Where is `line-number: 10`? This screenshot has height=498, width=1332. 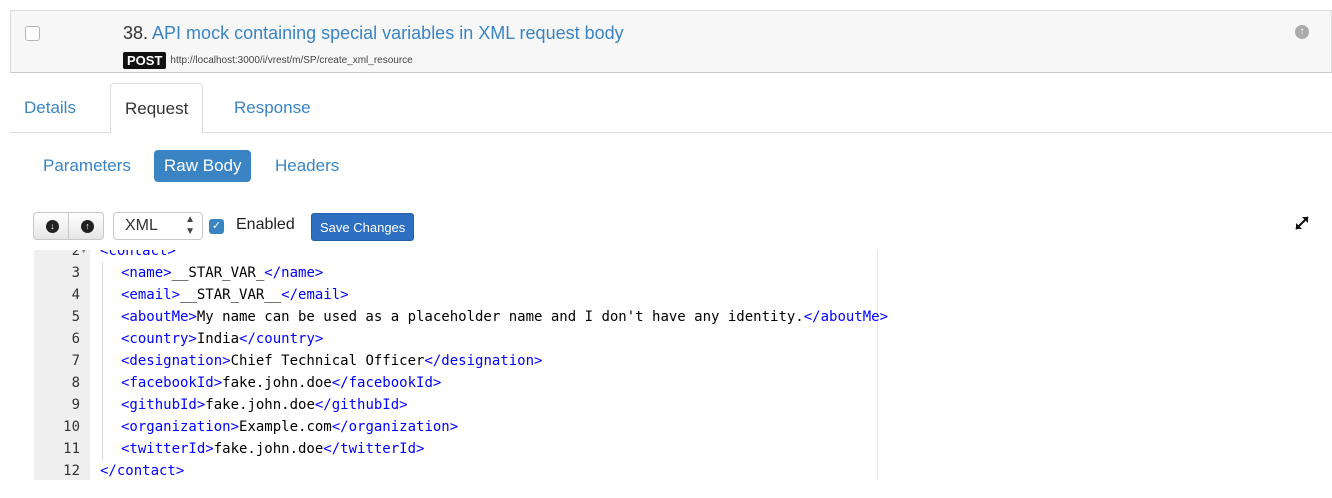 line-number: 10 is located at coordinates (71, 427).